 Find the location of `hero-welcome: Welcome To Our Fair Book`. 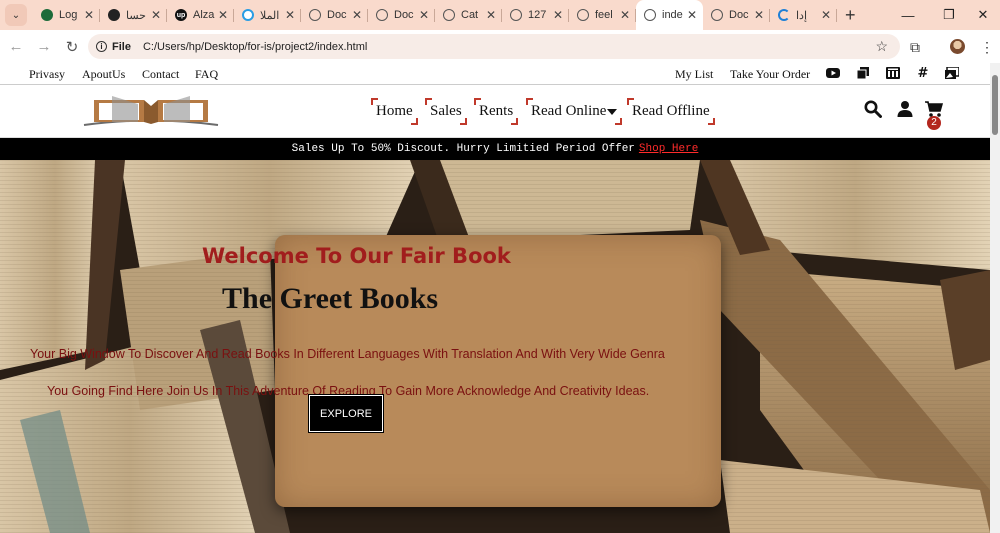

hero-welcome: Welcome To Our Fair Book is located at coordinates (356, 256).